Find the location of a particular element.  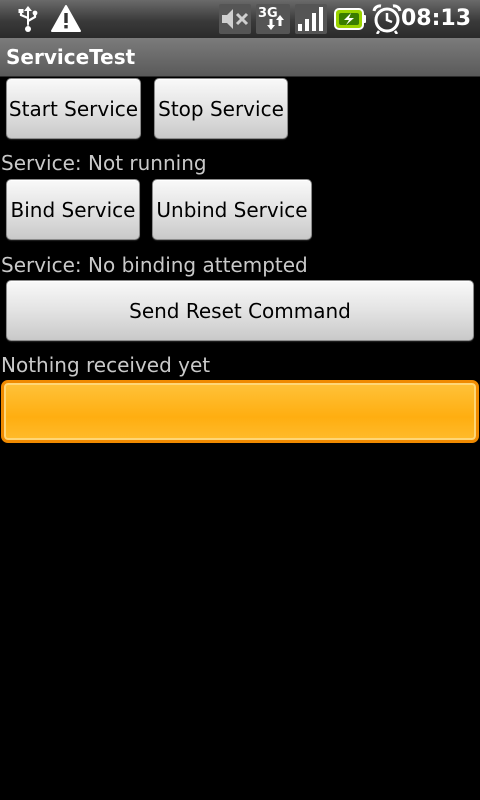

stop-service-button: Stop Service is located at coordinates (221, 108).